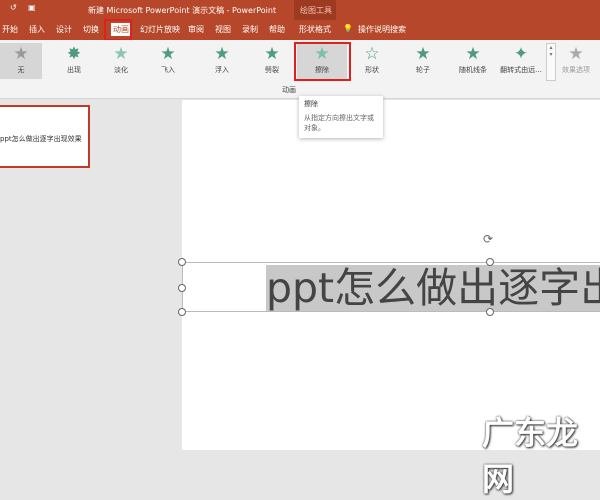  I want to click on anim-fly-in: ★ 飞入, so click(168, 61).